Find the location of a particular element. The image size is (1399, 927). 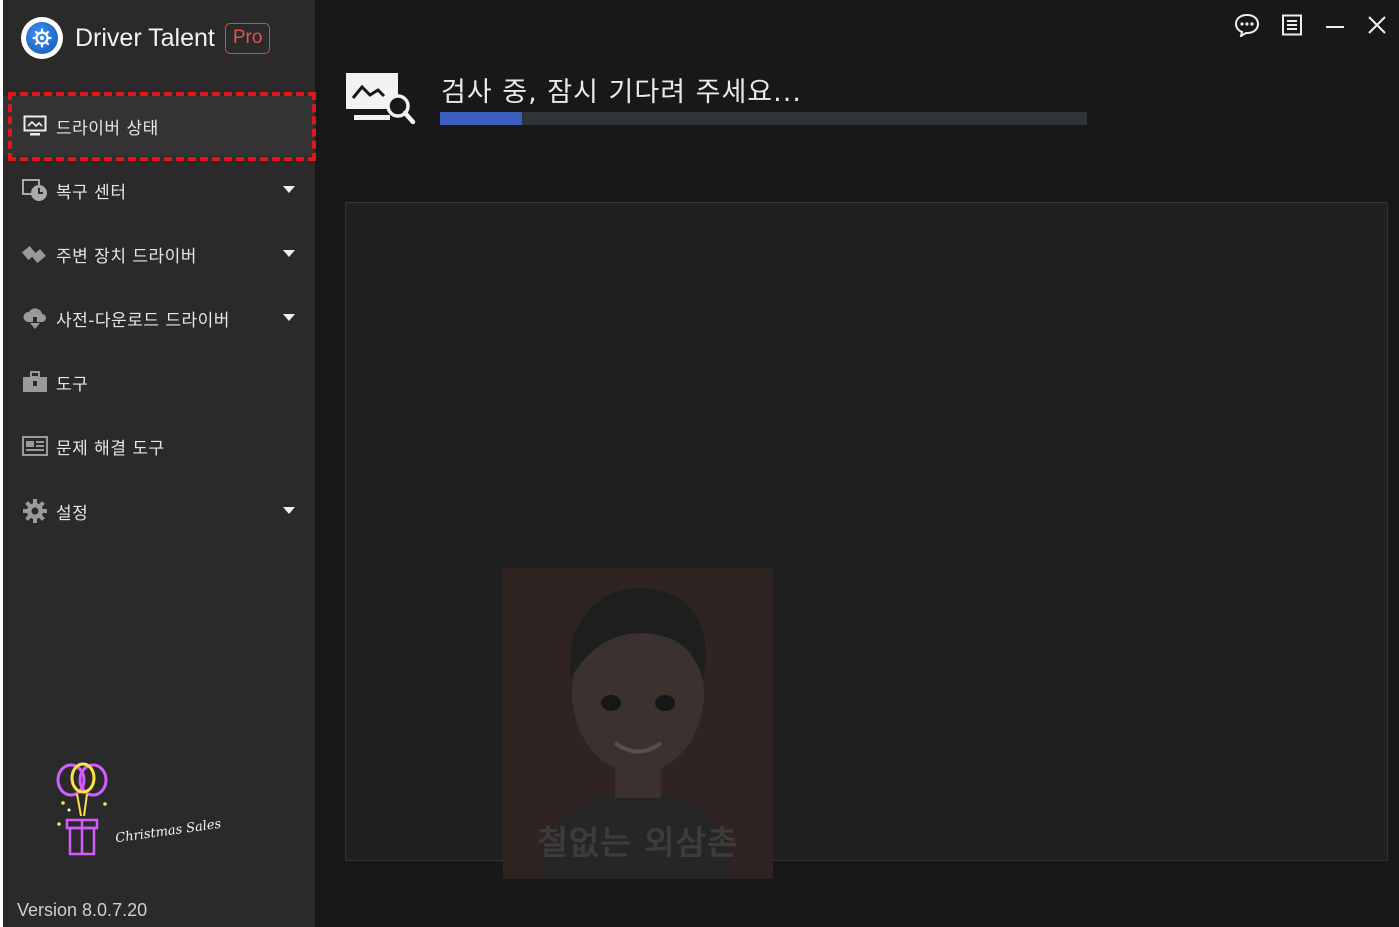

close-icon is located at coordinates (1377, 25).